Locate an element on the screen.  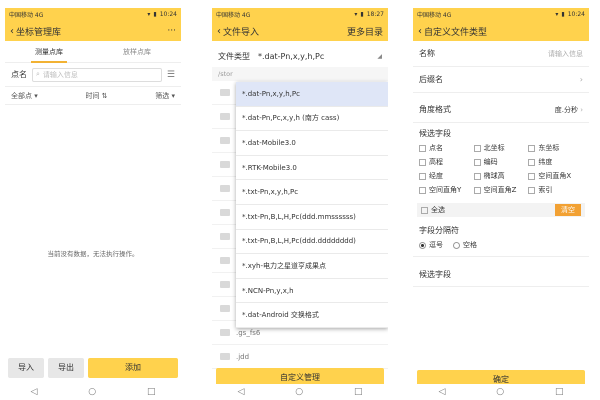
dropdown-option: *.dat-Pn,Pc,x,y,h (南方 cass) is located at coordinates (312, 119).